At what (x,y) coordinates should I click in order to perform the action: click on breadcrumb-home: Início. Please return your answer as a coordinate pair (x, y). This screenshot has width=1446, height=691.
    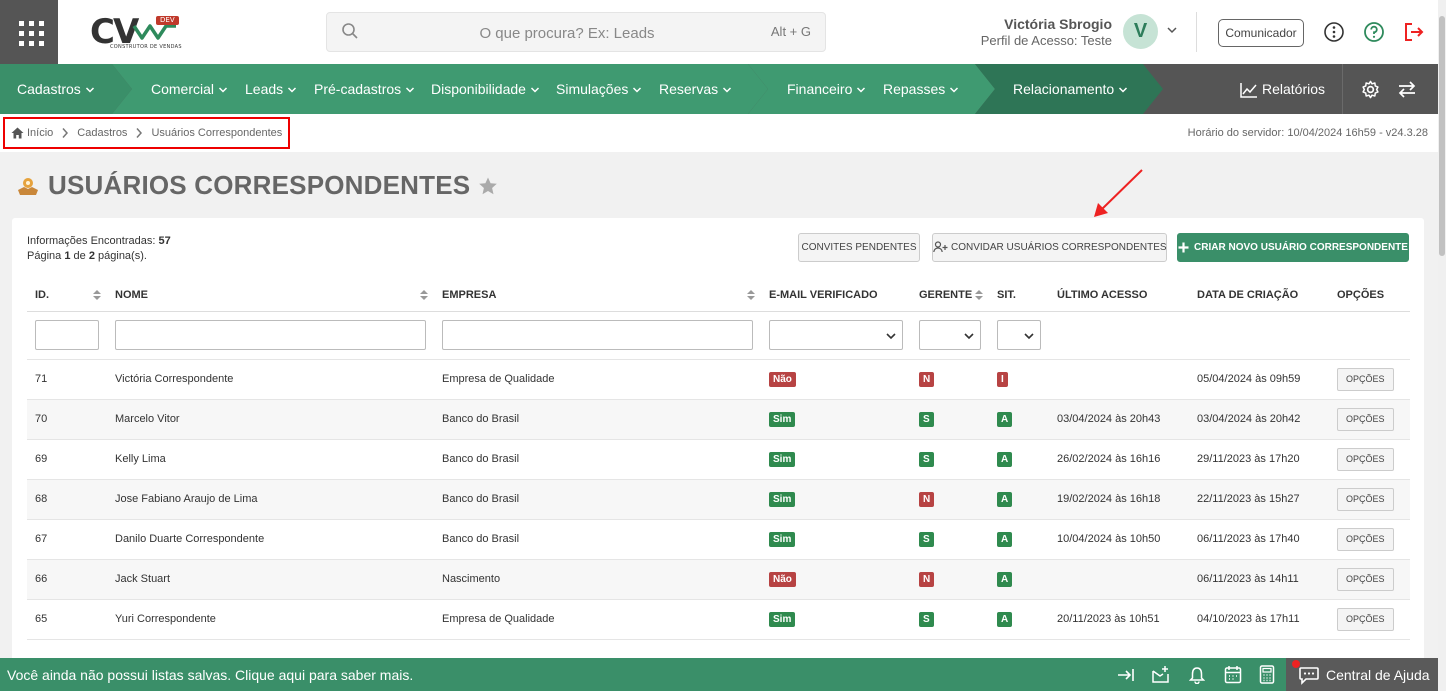
    Looking at the image, I should click on (32, 133).